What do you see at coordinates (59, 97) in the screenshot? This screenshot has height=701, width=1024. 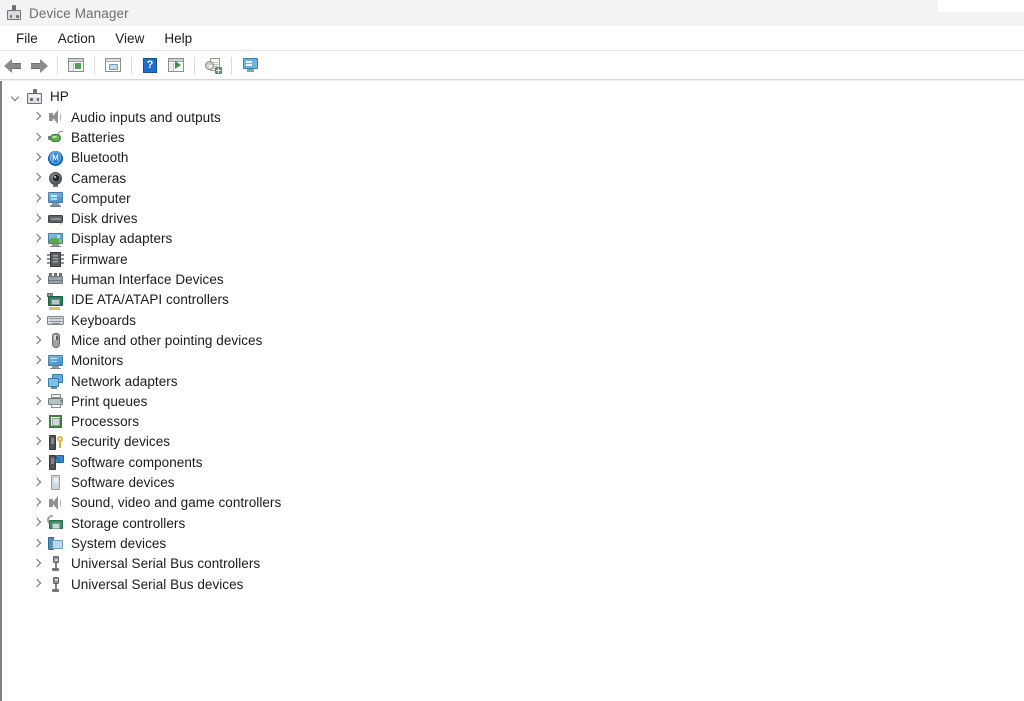 I see `tree-node-root-label: HP` at bounding box center [59, 97].